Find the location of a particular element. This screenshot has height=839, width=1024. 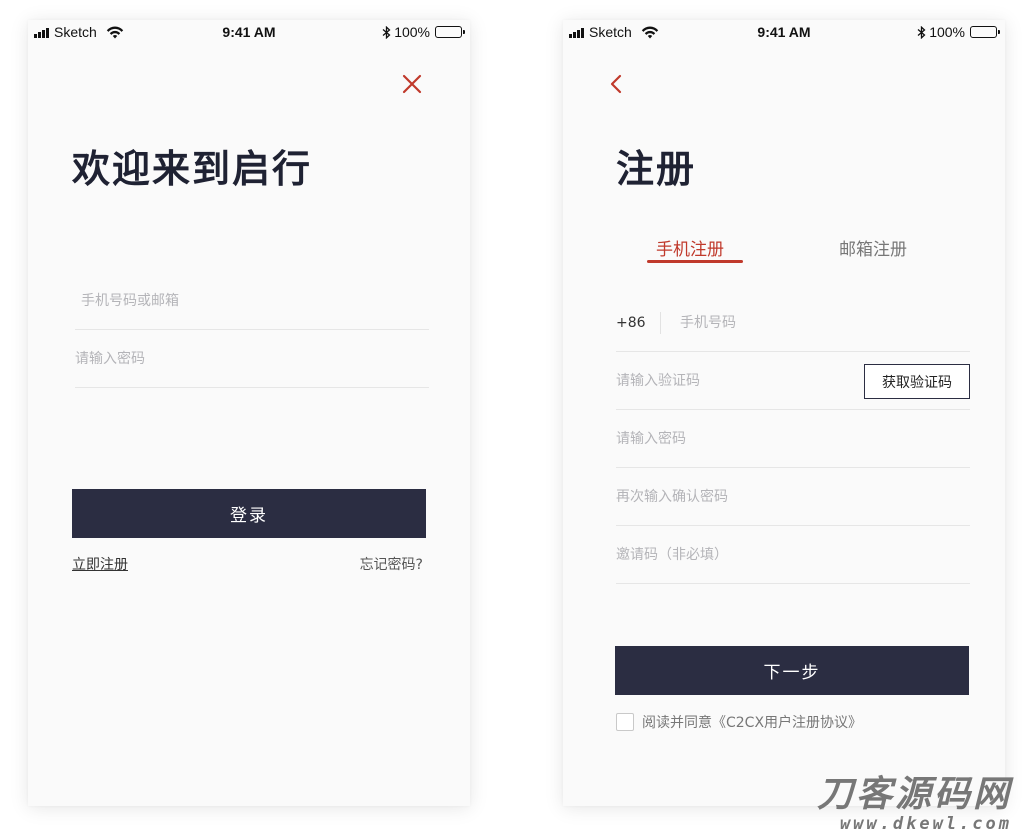

verification-code-field: 获取验证码 is located at coordinates (793, 381).